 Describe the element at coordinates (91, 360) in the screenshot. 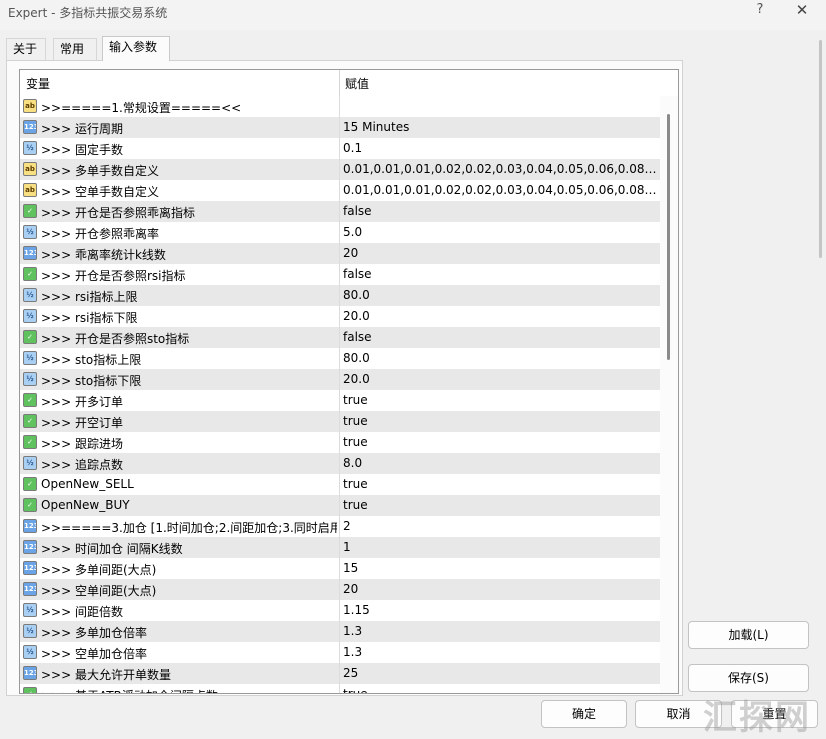

I see `parameter-name: >>> sto指标上限` at that location.